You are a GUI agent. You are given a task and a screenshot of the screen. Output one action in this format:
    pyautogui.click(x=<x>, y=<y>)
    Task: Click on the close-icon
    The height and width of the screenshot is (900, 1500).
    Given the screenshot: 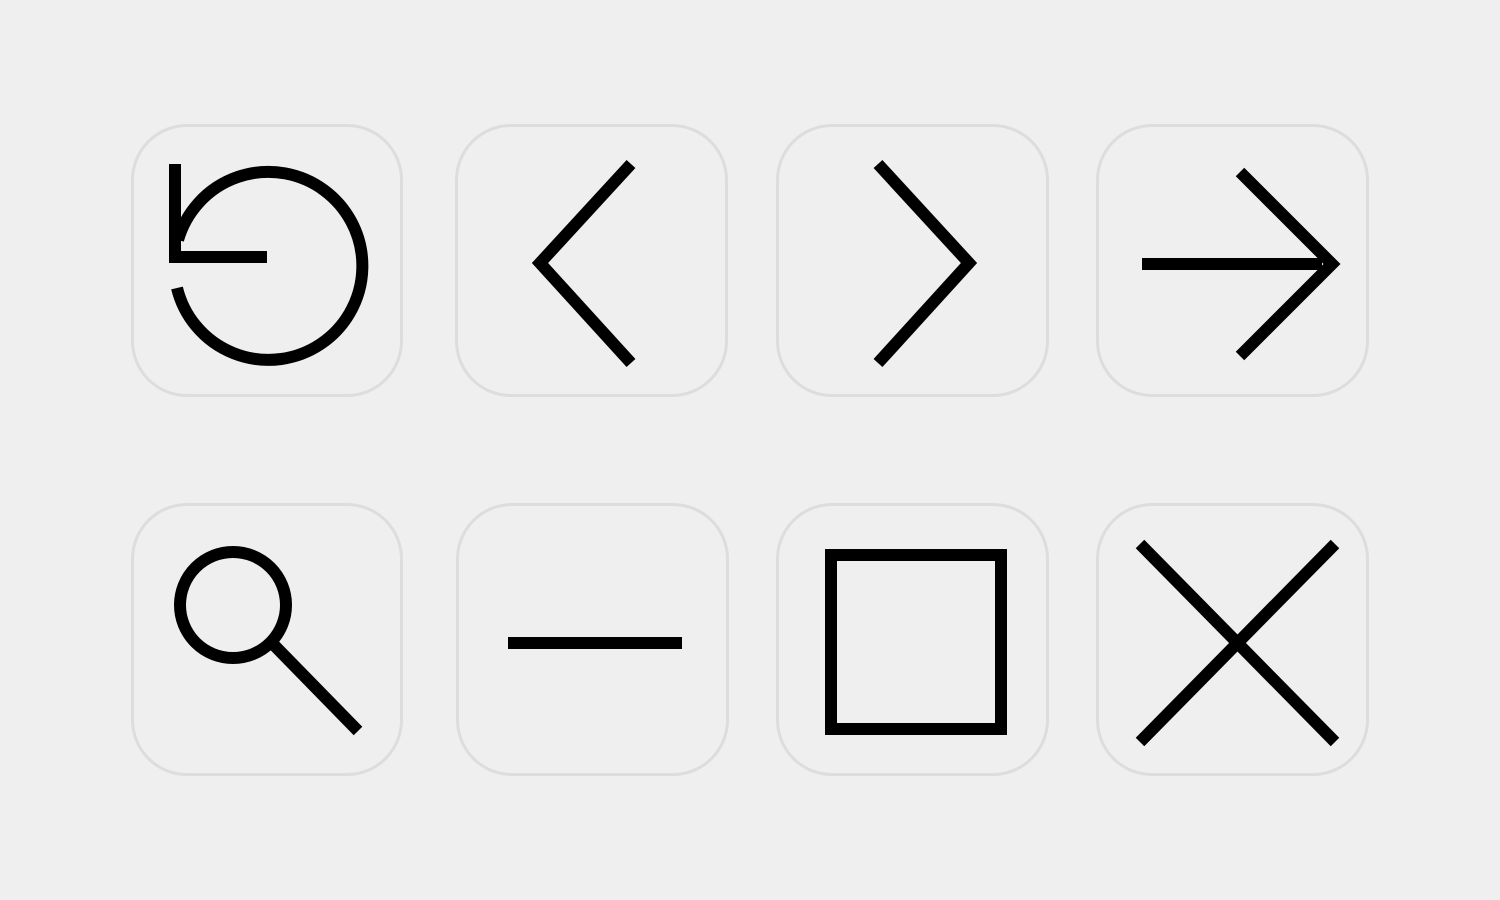 What is the action you would take?
    pyautogui.click(x=1237, y=643)
    